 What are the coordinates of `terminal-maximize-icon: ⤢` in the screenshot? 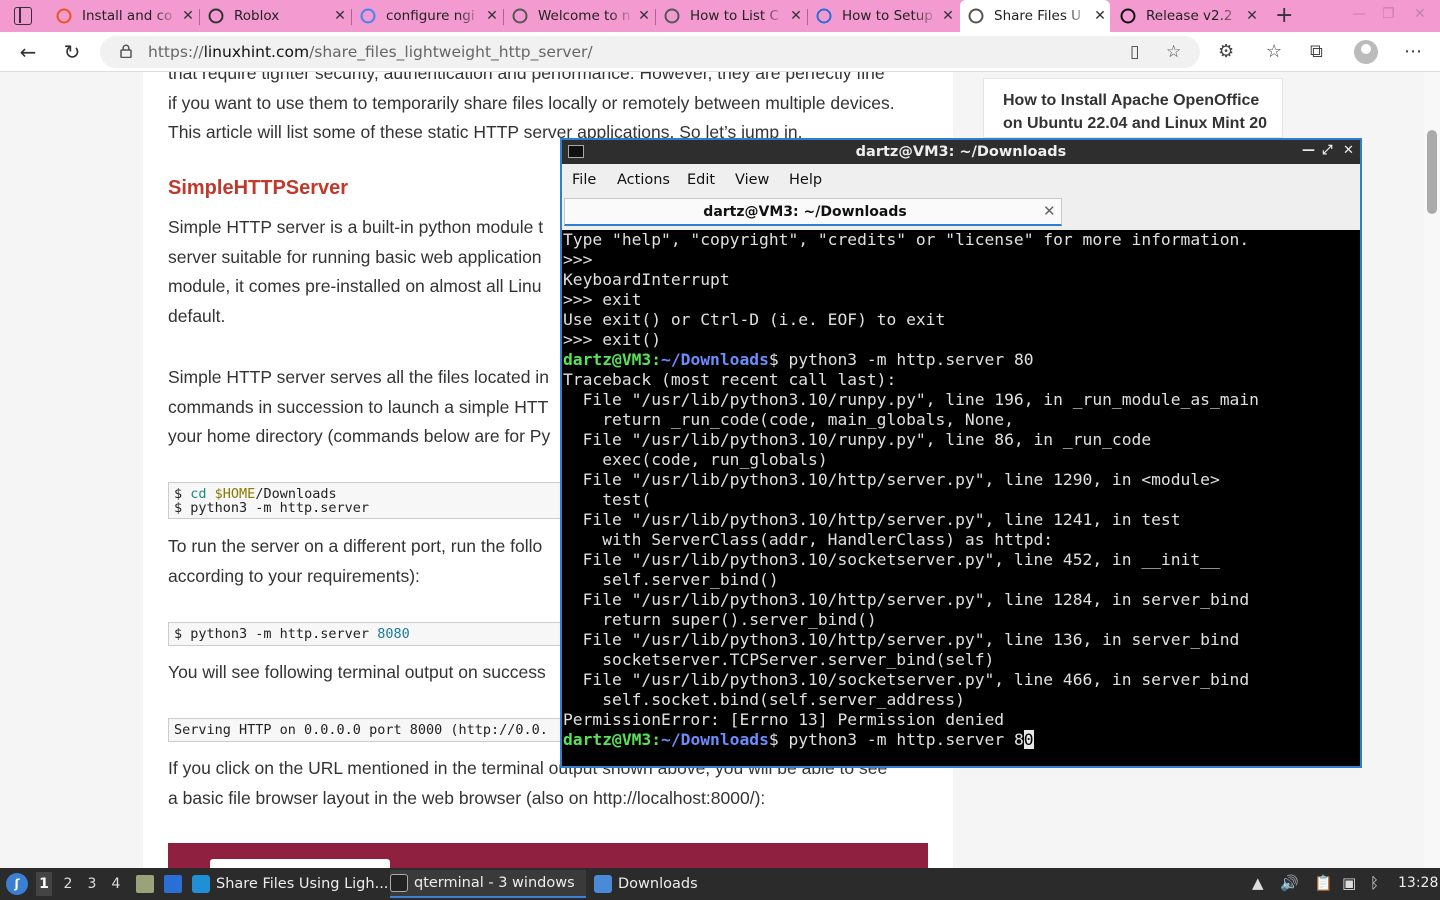 It's located at (1327, 150).